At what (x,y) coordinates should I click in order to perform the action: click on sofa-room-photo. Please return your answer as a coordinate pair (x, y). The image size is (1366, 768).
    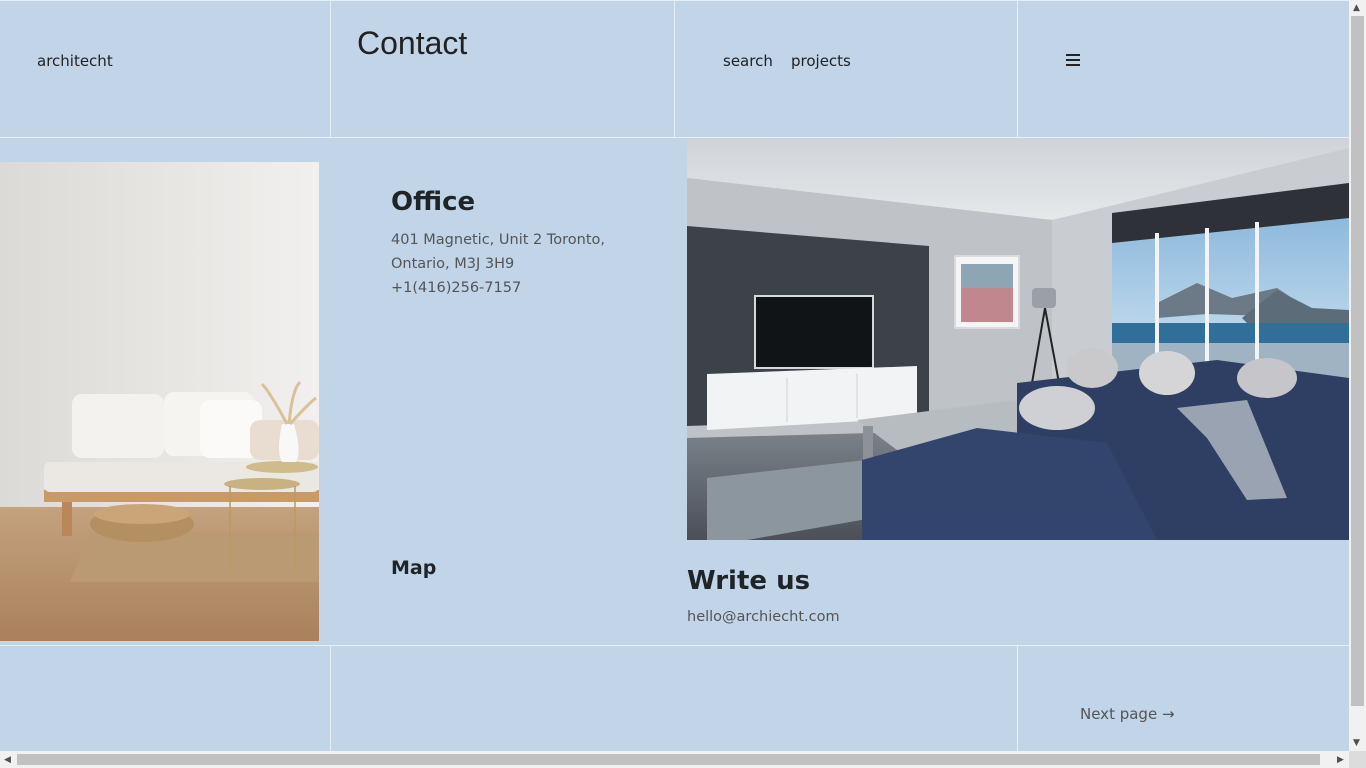
    Looking at the image, I should click on (159, 401).